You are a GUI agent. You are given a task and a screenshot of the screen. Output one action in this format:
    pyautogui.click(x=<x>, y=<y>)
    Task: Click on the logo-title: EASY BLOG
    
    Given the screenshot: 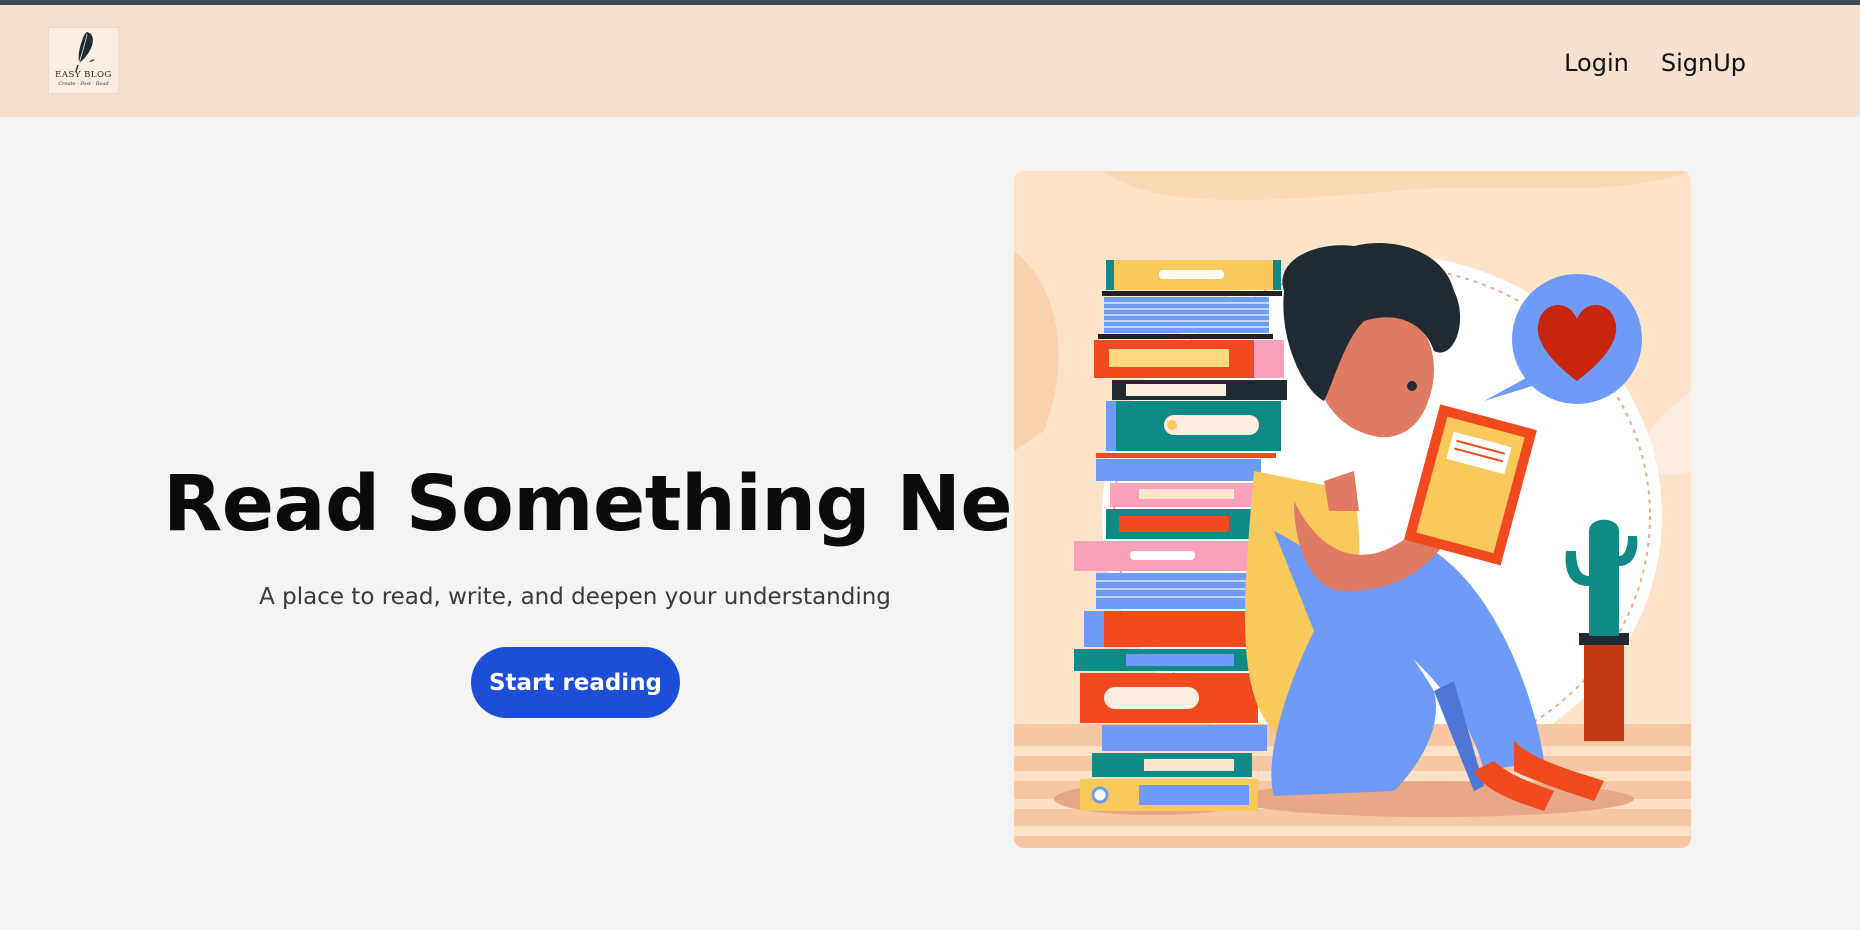 What is the action you would take?
    pyautogui.click(x=83, y=75)
    